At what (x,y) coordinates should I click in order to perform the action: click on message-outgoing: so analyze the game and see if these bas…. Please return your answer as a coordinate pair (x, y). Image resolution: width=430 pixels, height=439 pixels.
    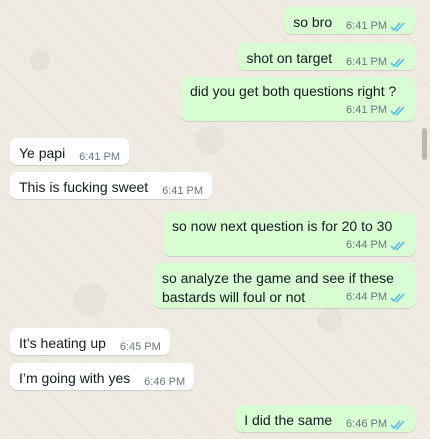
    Looking at the image, I should click on (284, 285).